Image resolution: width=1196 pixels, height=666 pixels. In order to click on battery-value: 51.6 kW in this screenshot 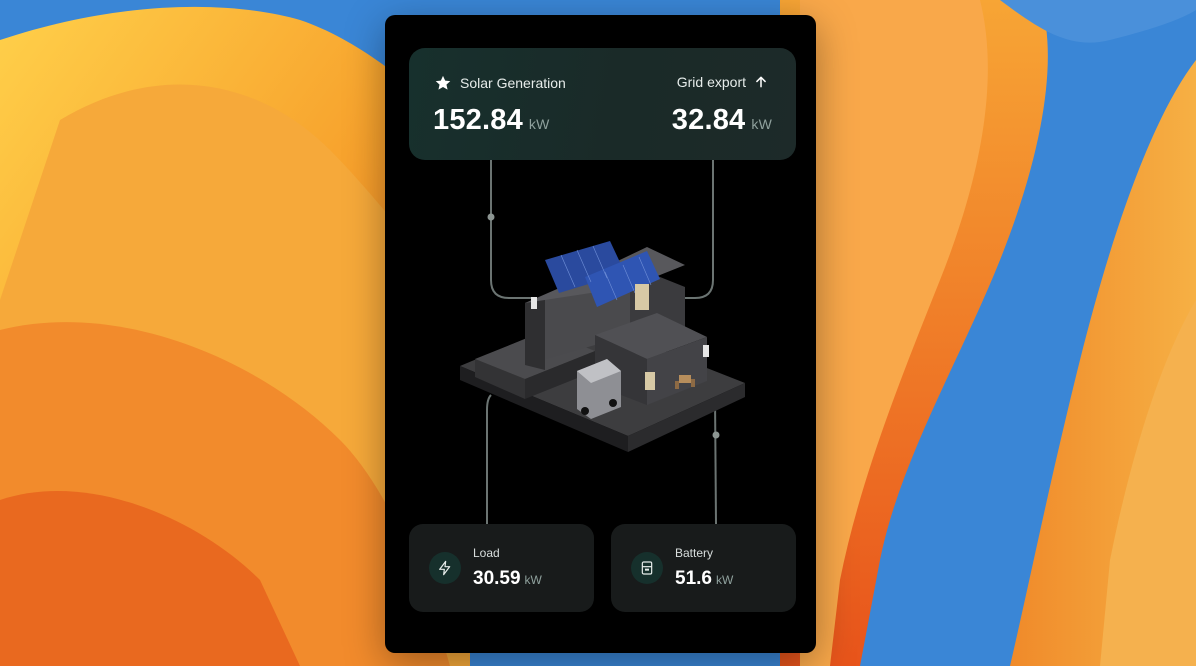, I will do `click(704, 578)`.